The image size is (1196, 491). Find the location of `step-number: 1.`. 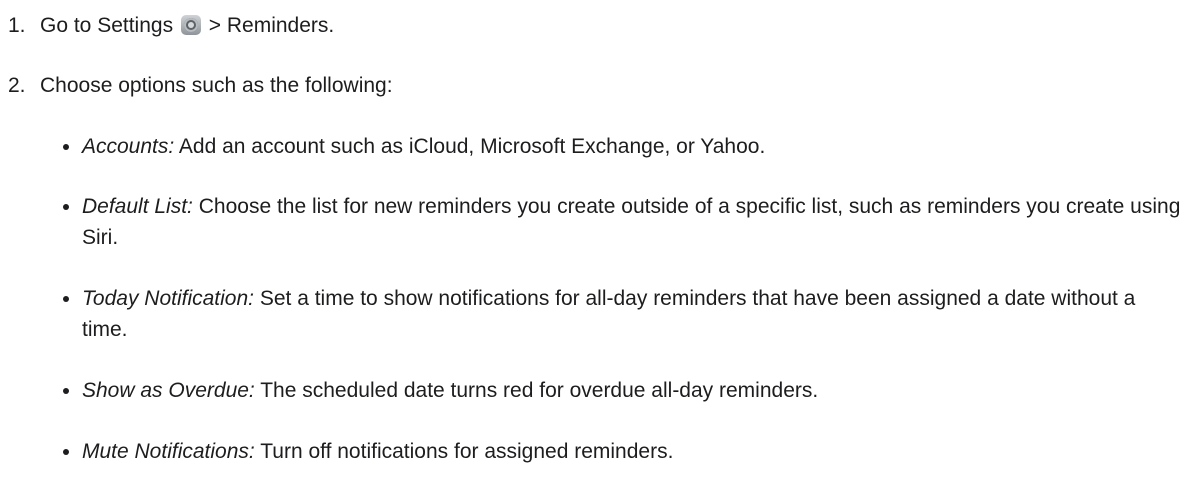

step-number: 1. is located at coordinates (17, 25).